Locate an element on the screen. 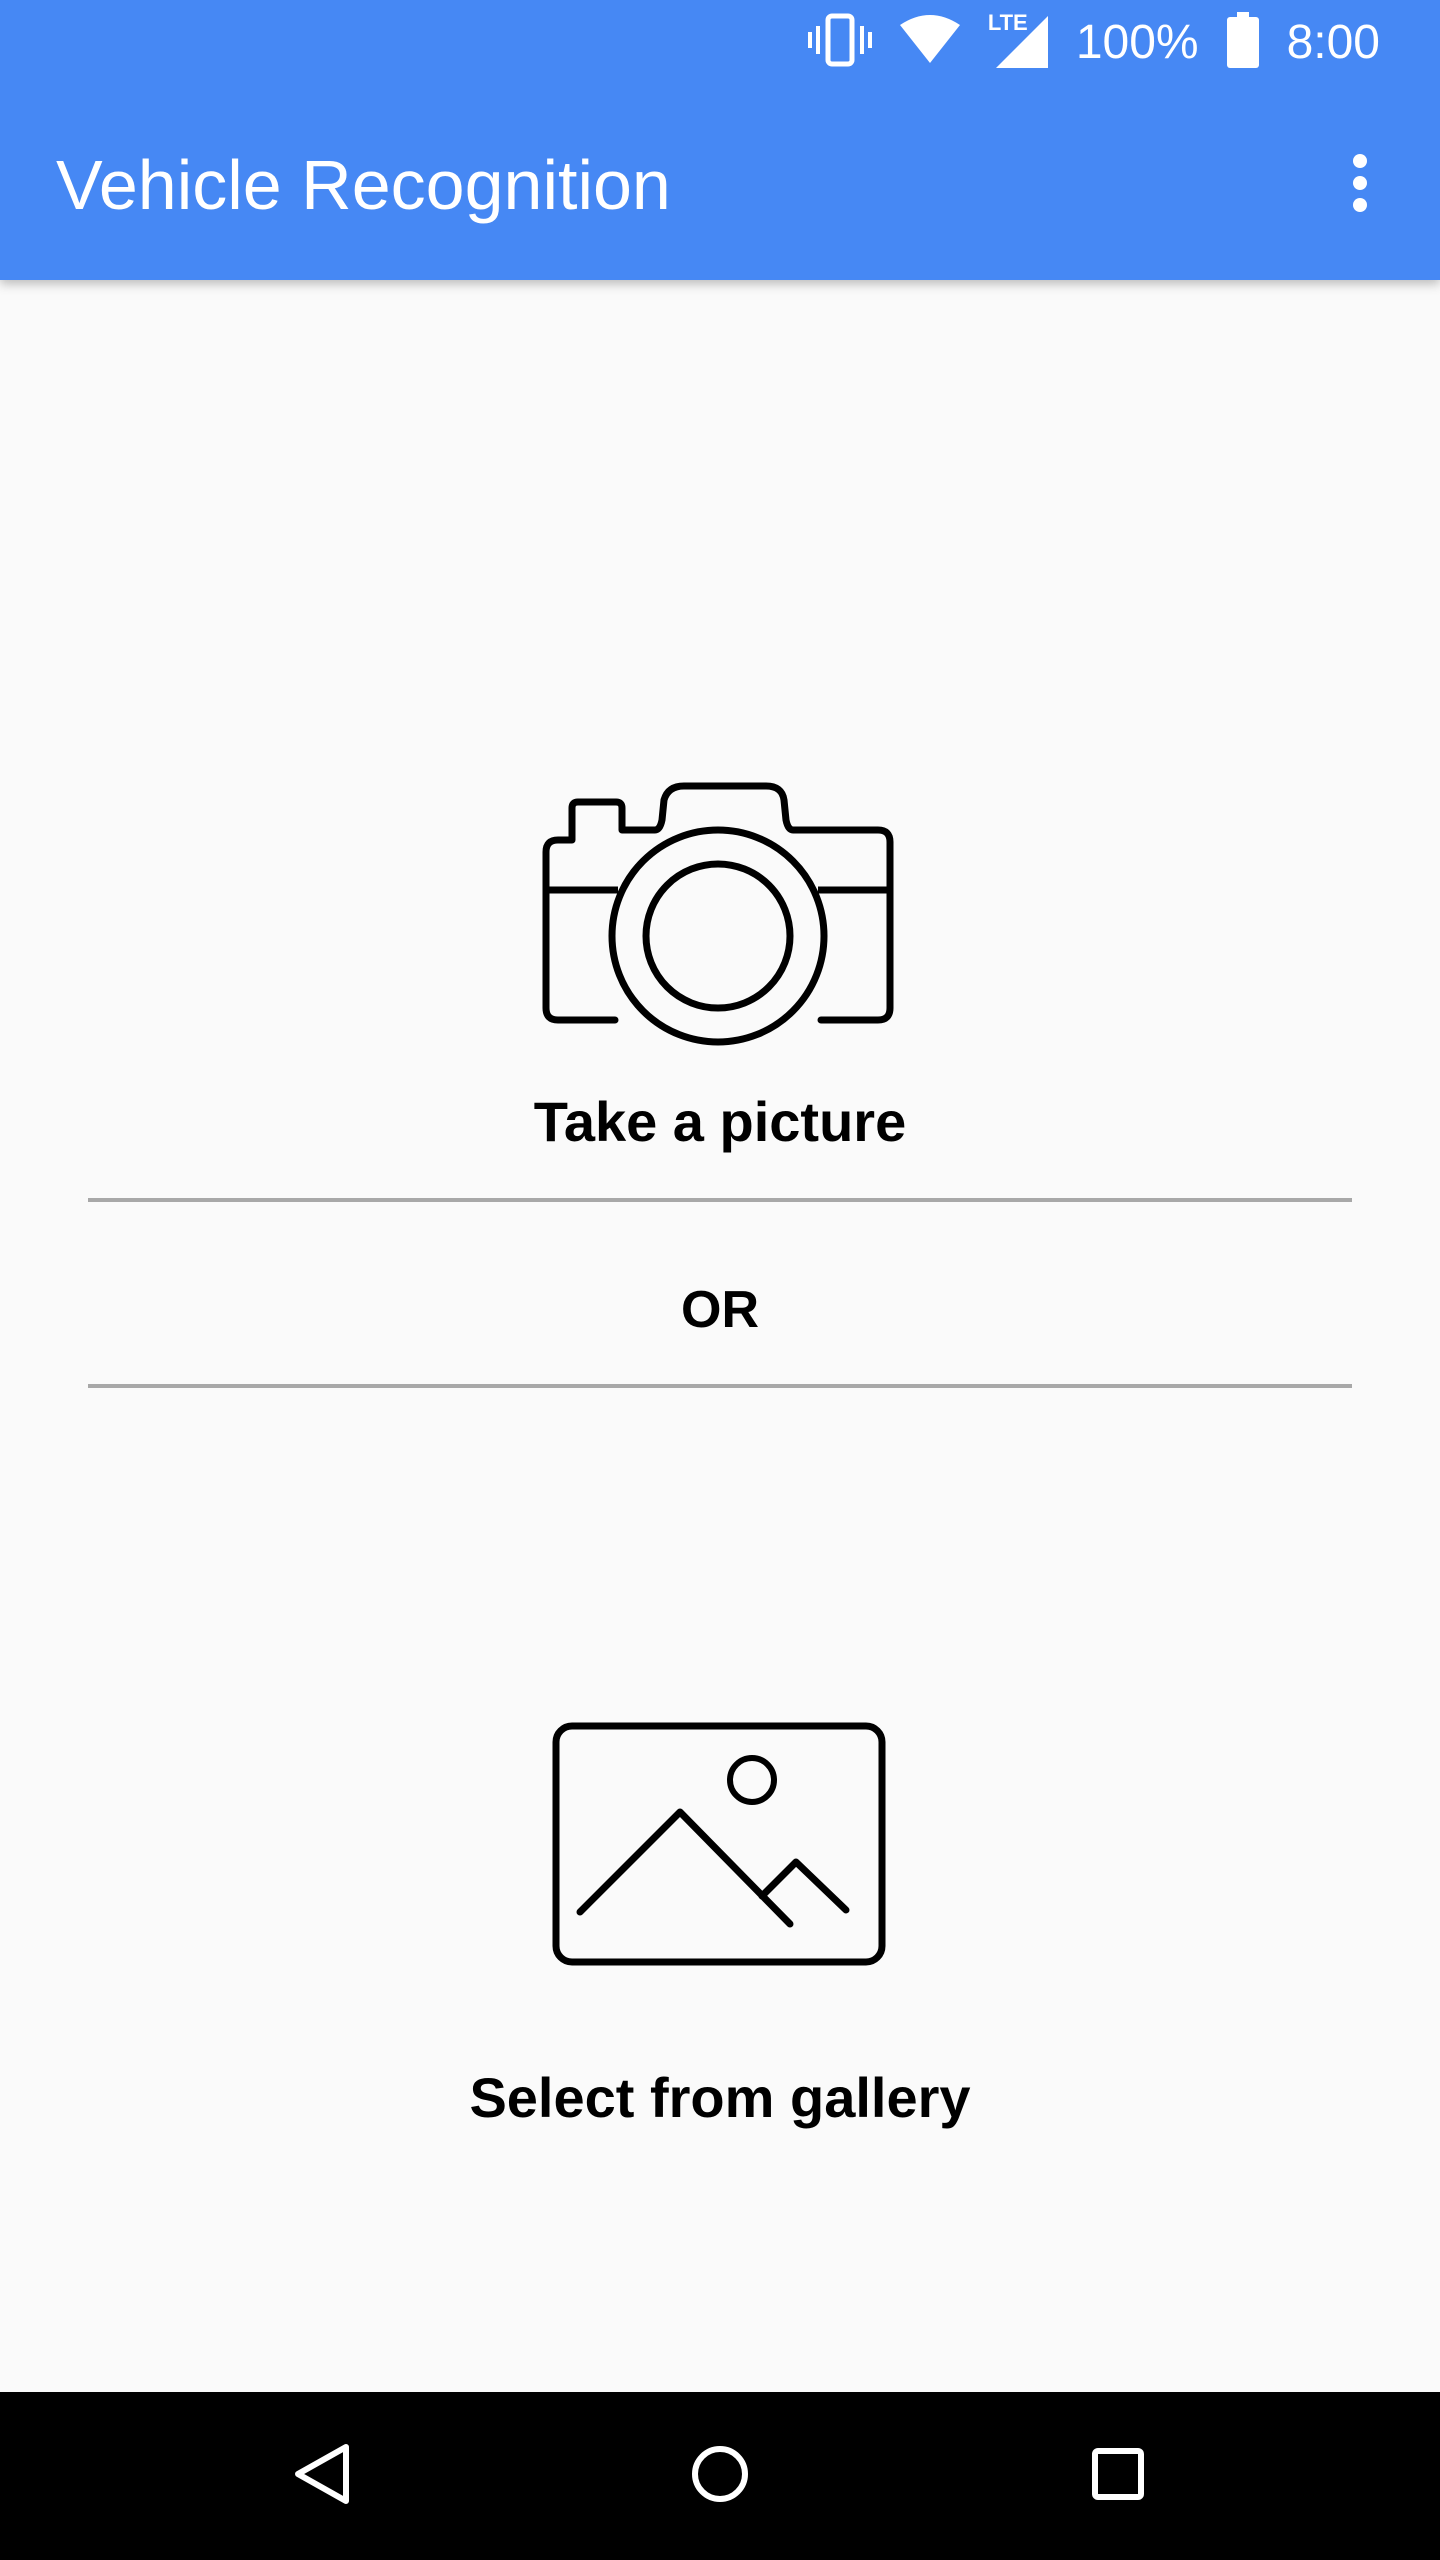  or-separator: OR is located at coordinates (720, 1310).